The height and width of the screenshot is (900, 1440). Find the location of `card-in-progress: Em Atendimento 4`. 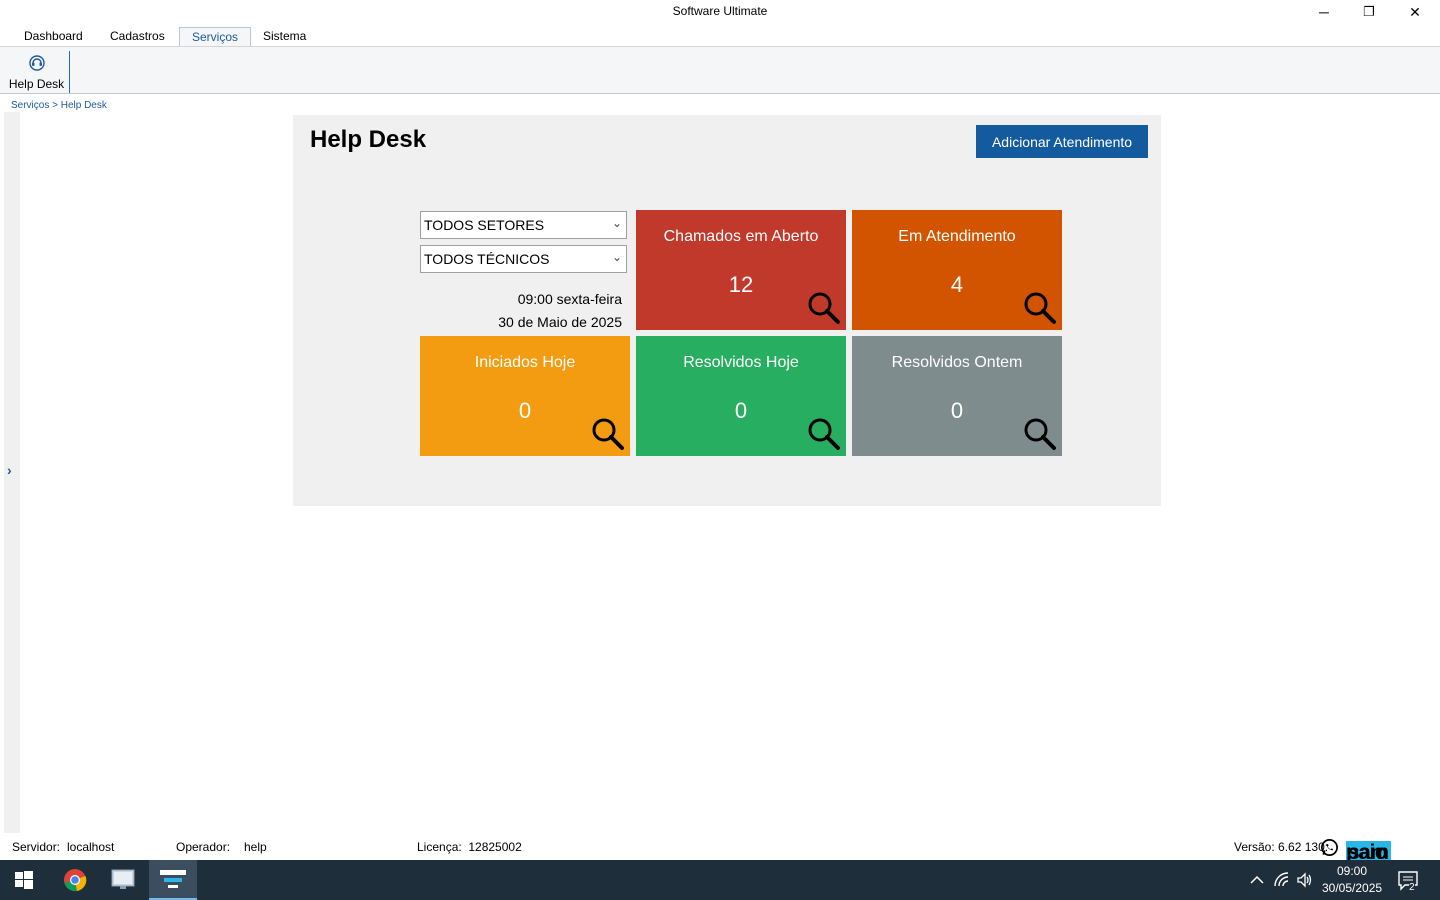

card-in-progress: Em Atendimento 4 is located at coordinates (957, 270).